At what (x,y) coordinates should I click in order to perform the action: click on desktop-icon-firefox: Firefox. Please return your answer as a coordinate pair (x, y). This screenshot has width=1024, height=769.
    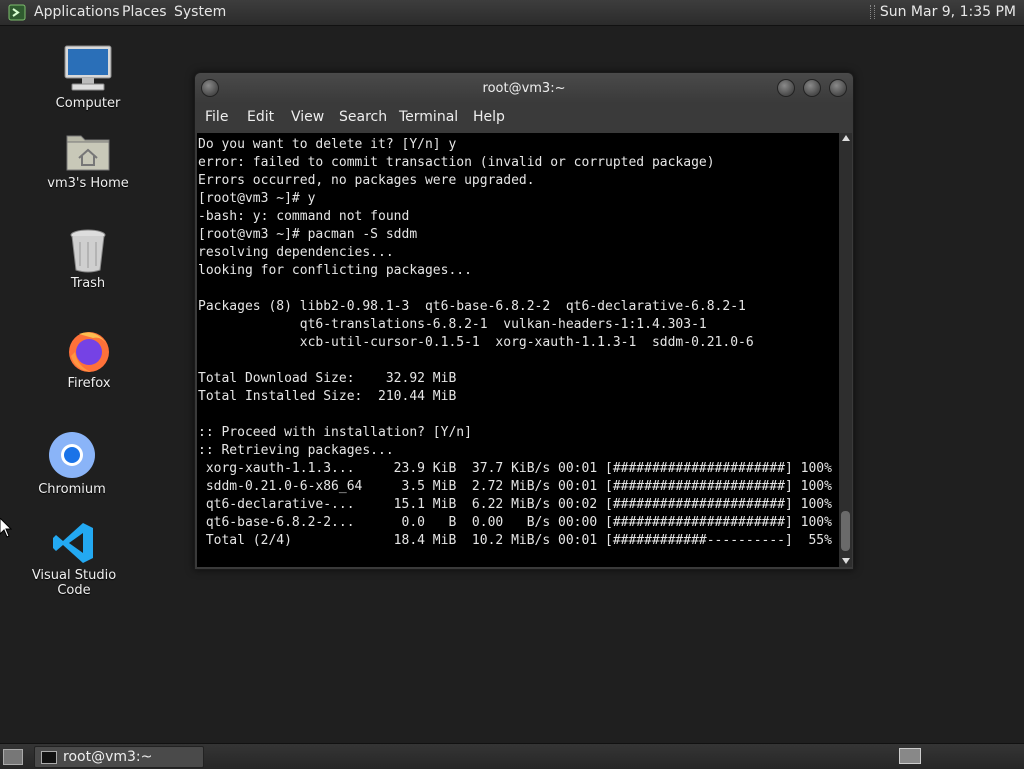
    Looking at the image, I should click on (89, 358).